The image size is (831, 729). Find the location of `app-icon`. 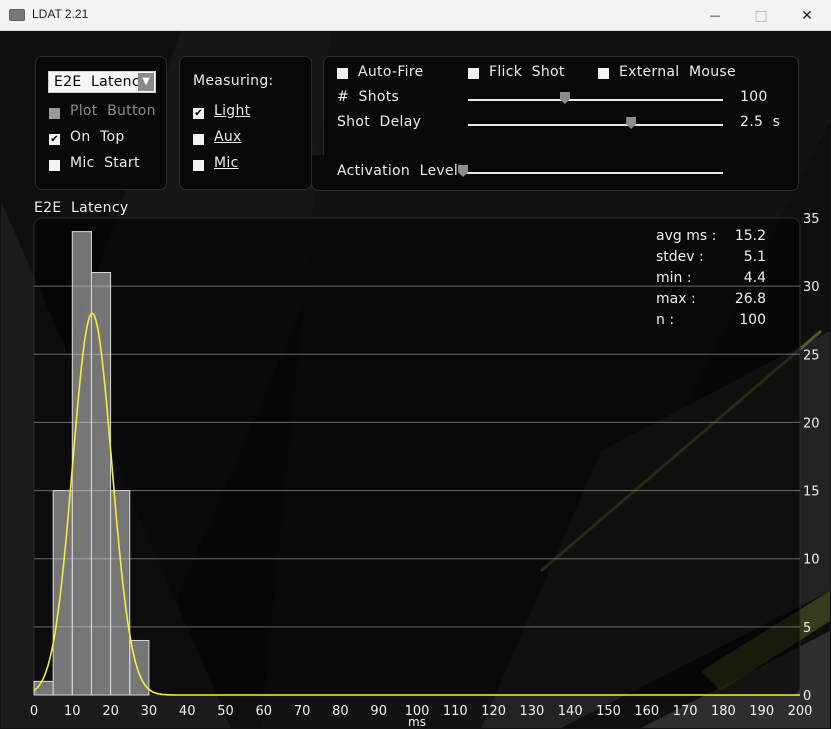

app-icon is located at coordinates (17, 15).